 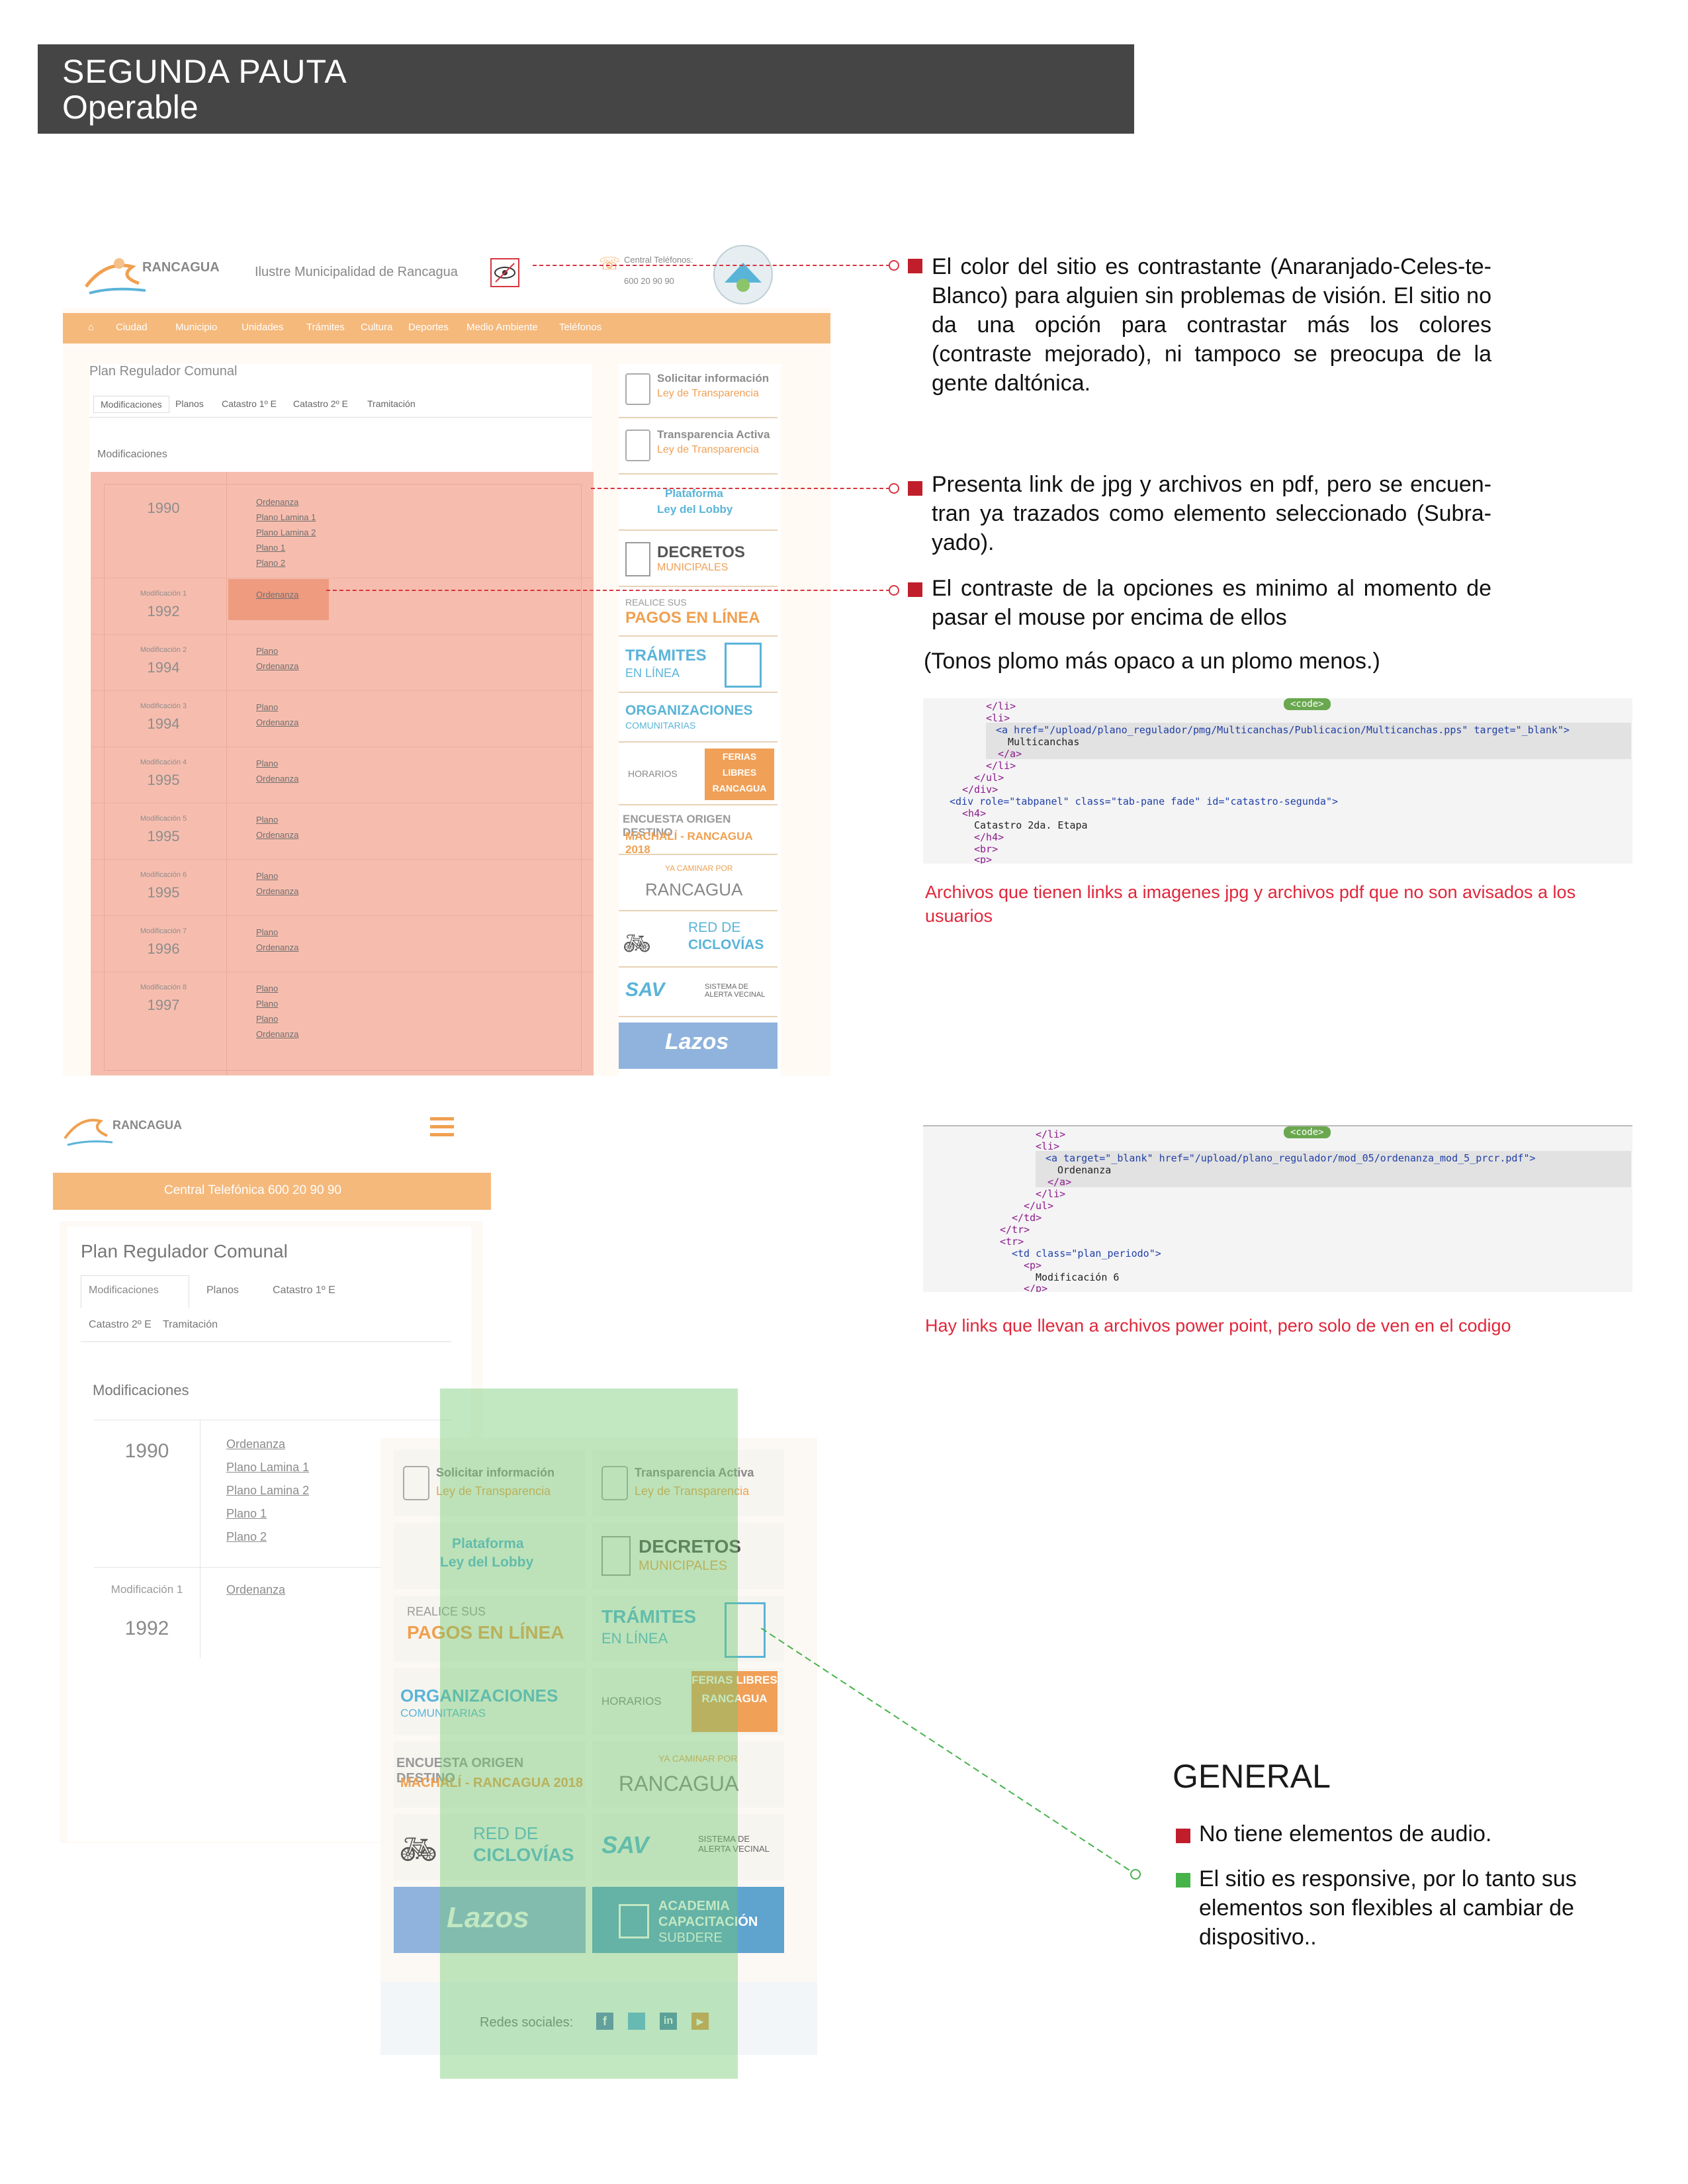 I want to click on horarios-label: HORARIOS, so click(x=653, y=773).